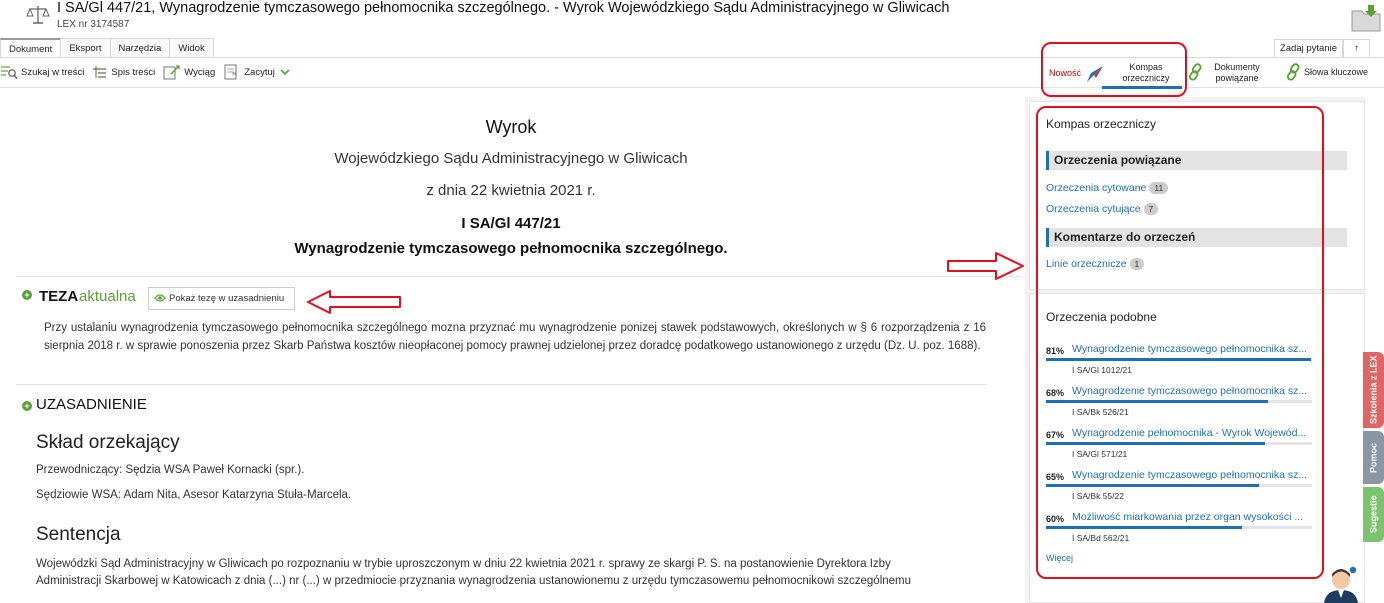 This screenshot has width=1384, height=603. I want to click on related-documents-tab: Dokumenty powiązane, so click(1237, 73).